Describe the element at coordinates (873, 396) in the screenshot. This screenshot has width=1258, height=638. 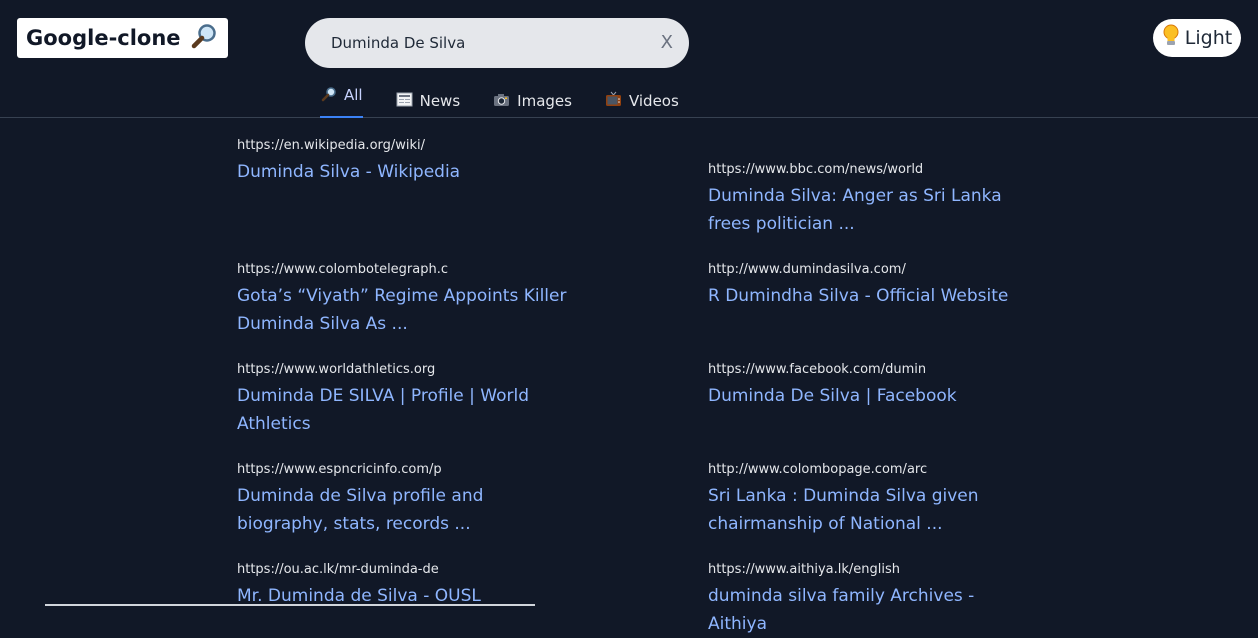
I see `result-title-link: Duminda De Silva | Facebook` at that location.